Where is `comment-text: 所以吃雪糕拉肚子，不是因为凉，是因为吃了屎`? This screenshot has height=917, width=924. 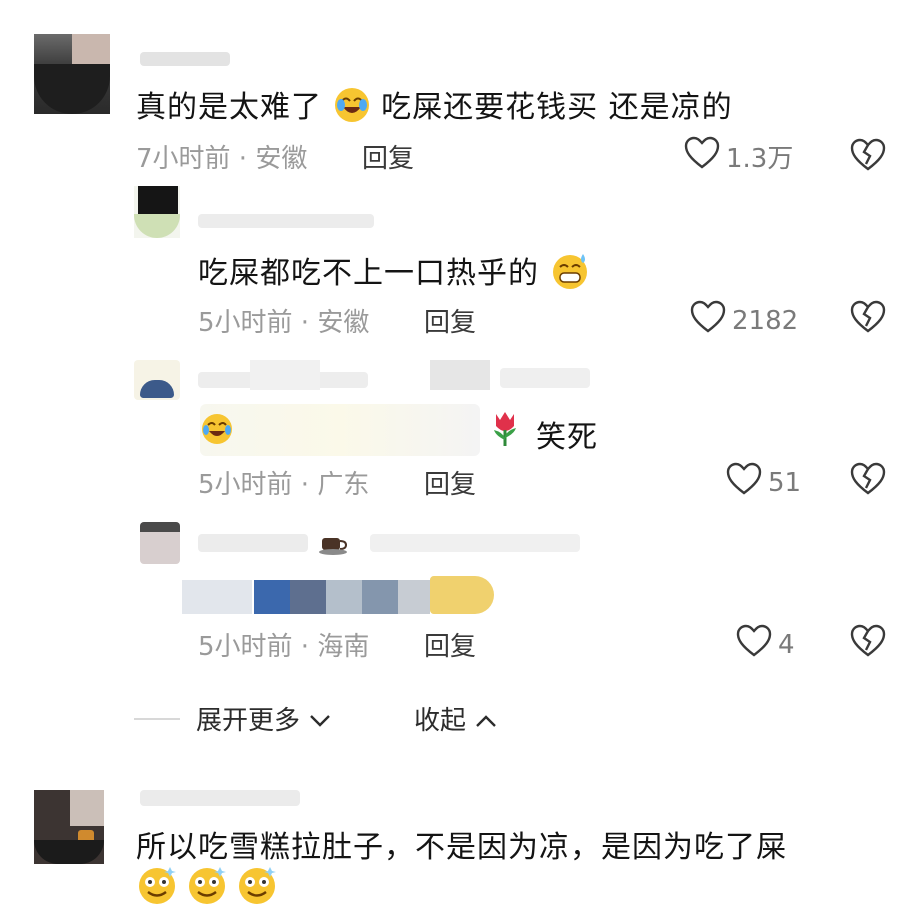
comment-text: 所以吃雪糕拉肚子，不是因为凉，是因为吃了屎 is located at coordinates (461, 847).